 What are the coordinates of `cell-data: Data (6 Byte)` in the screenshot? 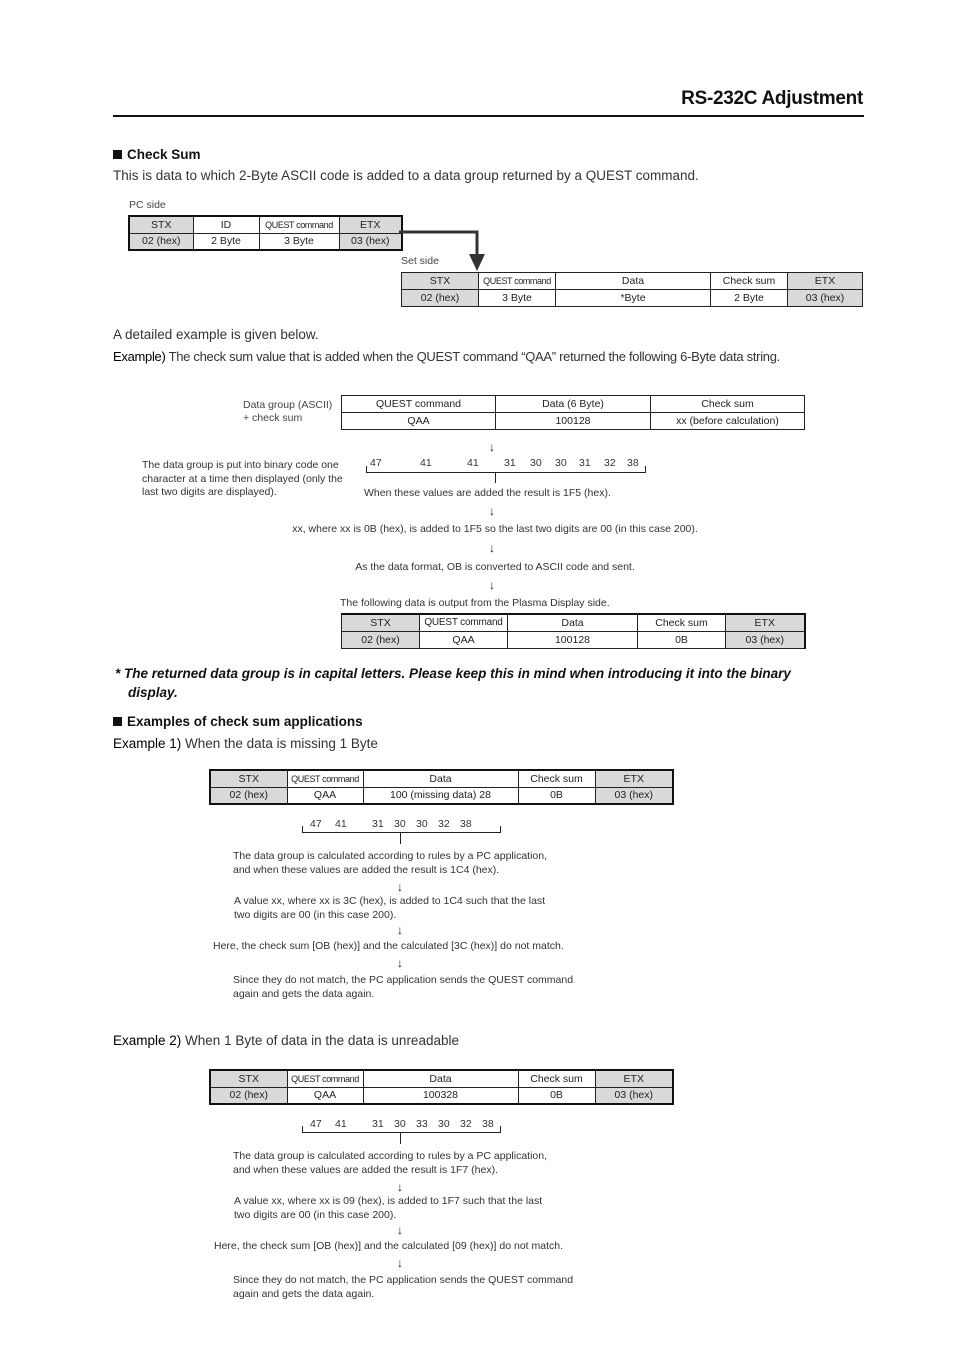 It's located at (573, 404).